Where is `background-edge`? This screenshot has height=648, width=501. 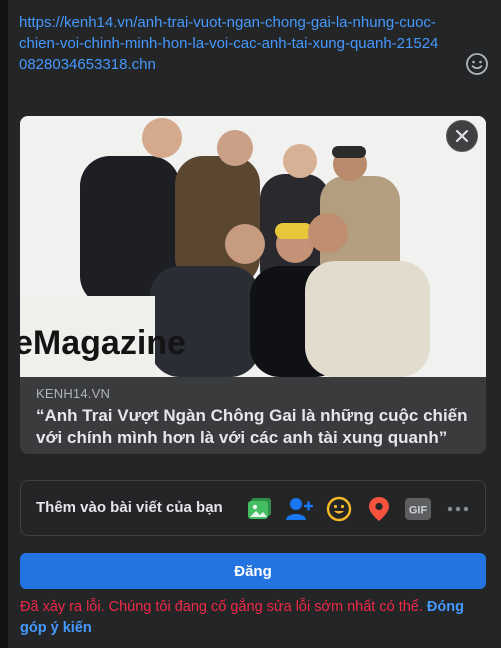 background-edge is located at coordinates (4, 324).